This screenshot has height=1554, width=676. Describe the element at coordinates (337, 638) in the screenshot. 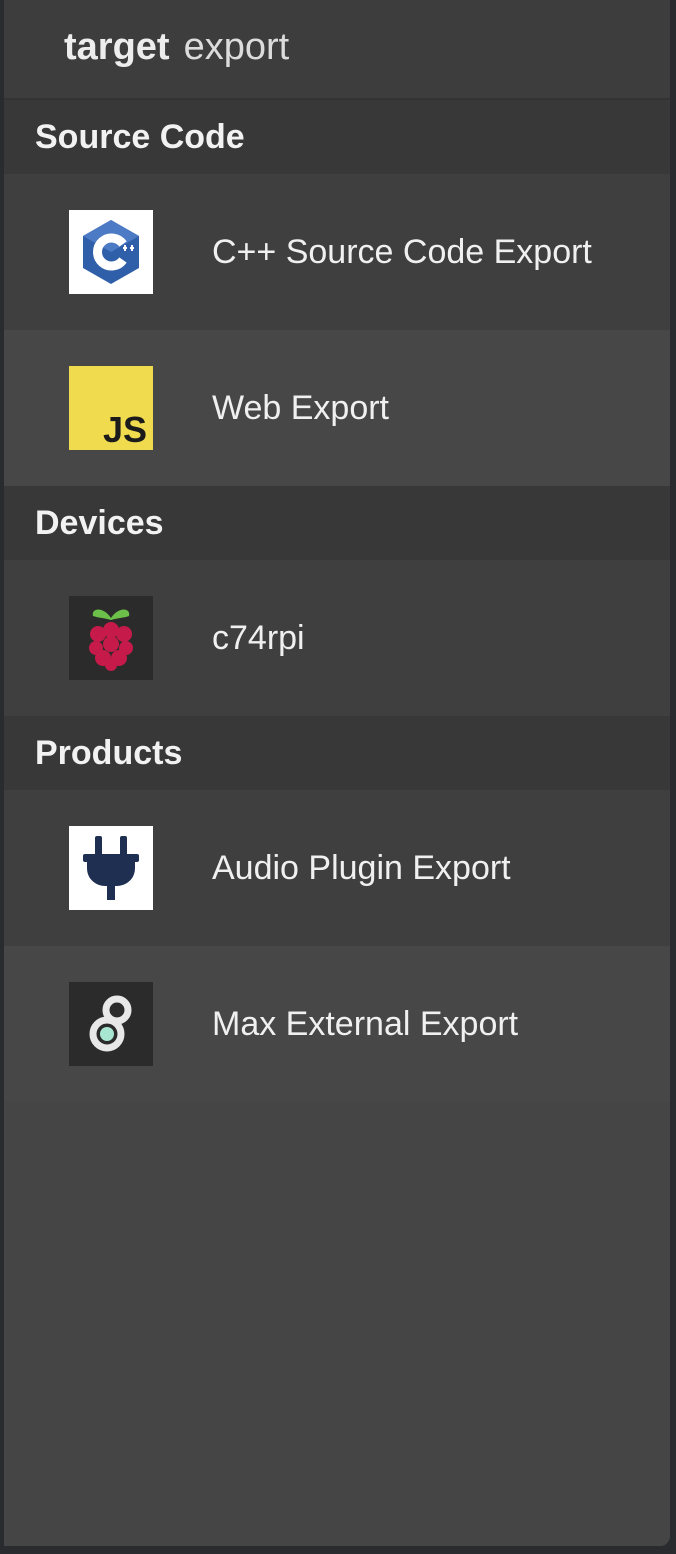

I see `export-item-c74rpi: c74rpi` at that location.